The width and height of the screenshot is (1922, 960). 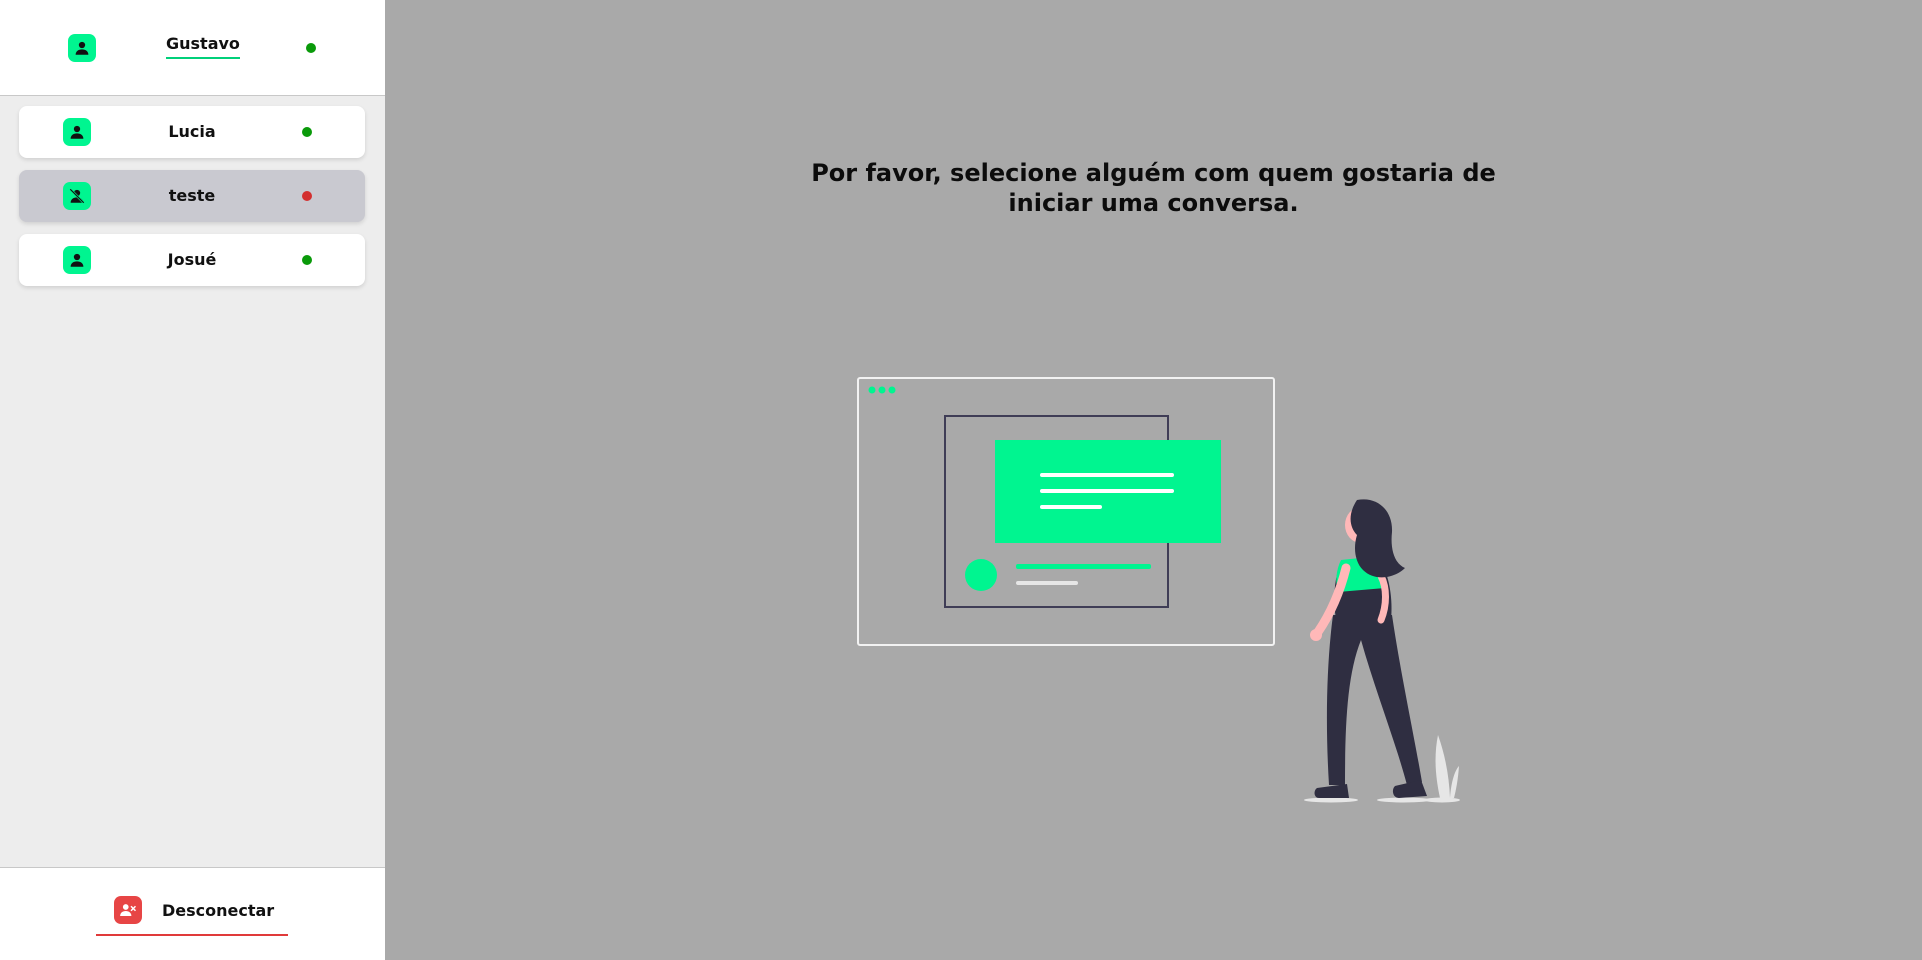 What do you see at coordinates (82, 48) in the screenshot?
I see `user-icon` at bounding box center [82, 48].